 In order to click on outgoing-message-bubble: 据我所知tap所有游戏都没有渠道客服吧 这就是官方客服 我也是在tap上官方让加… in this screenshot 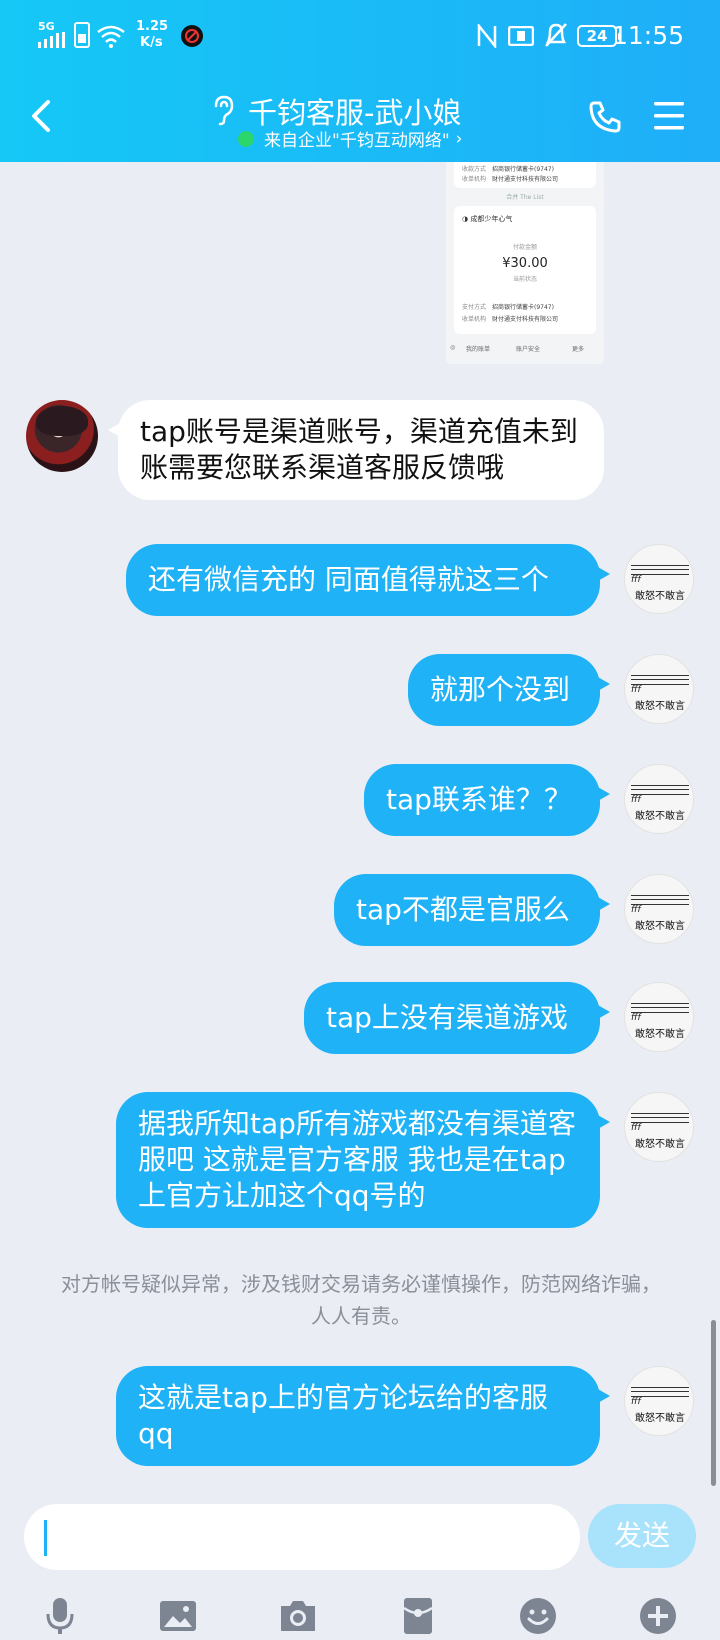, I will do `click(363, 1160)`.